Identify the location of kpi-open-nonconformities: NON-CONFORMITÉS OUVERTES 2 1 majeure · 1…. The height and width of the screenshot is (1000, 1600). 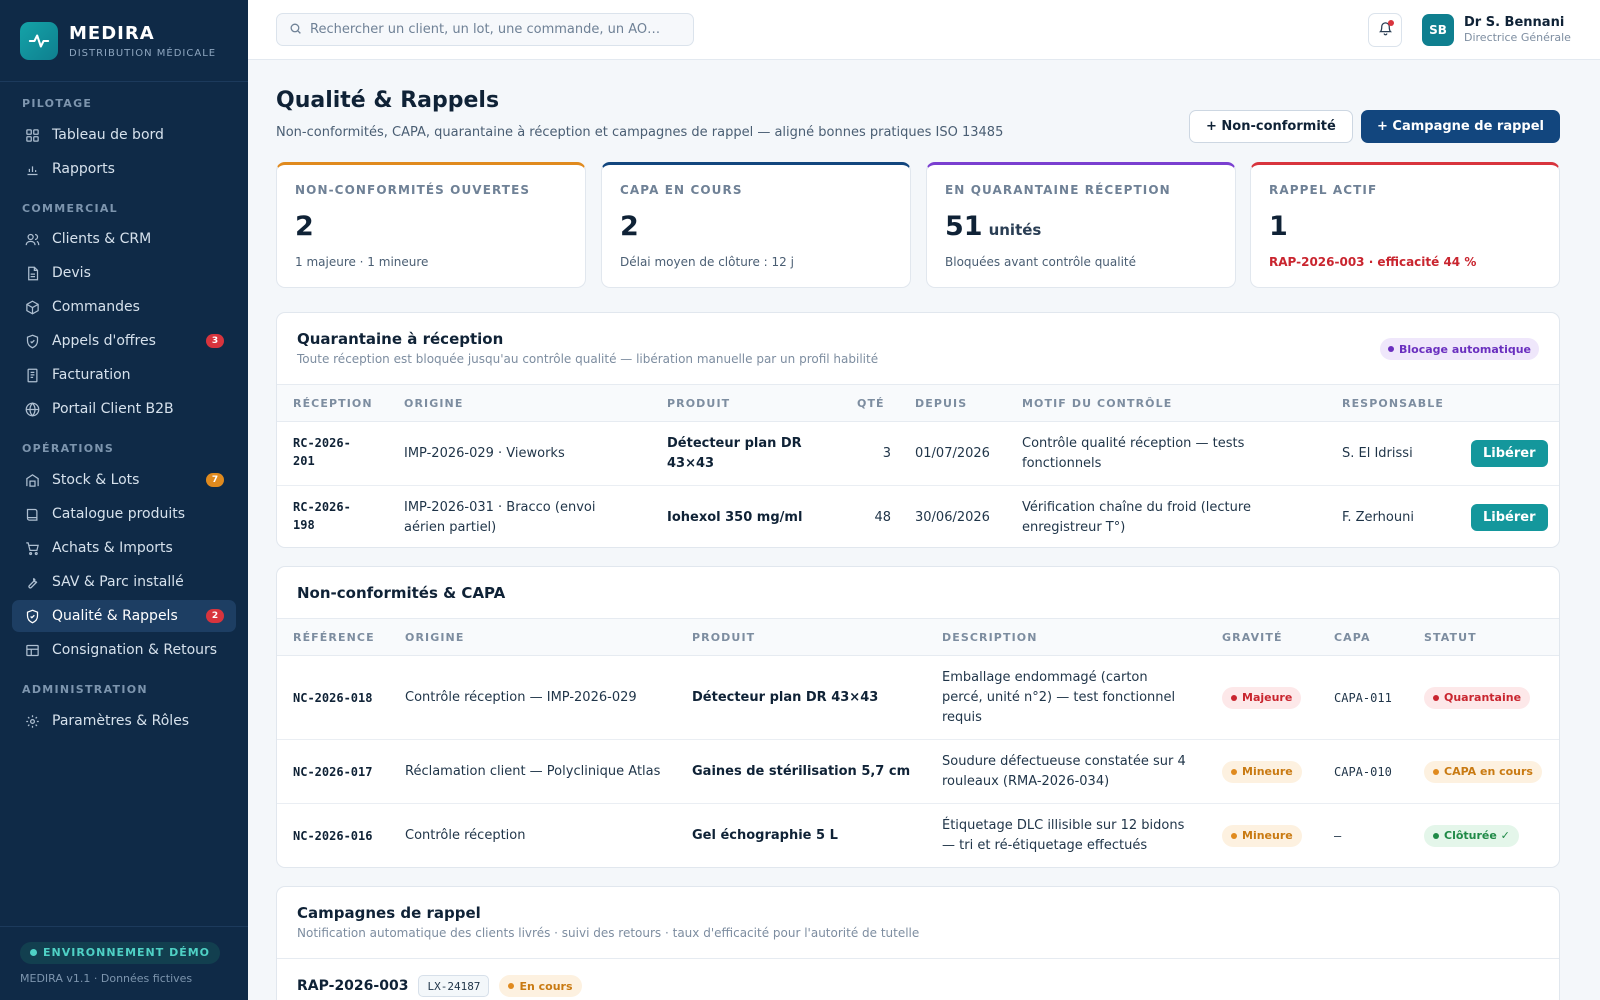
(431, 225).